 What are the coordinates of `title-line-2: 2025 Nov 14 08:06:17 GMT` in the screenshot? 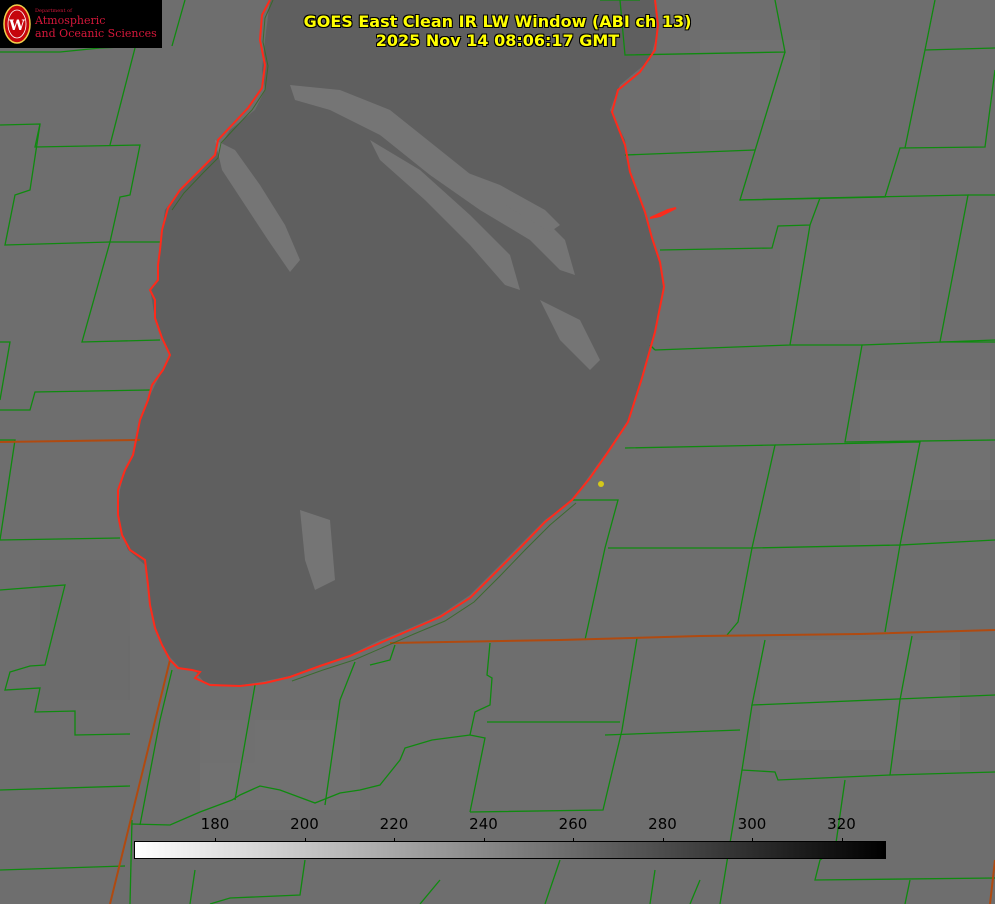 It's located at (497, 40).